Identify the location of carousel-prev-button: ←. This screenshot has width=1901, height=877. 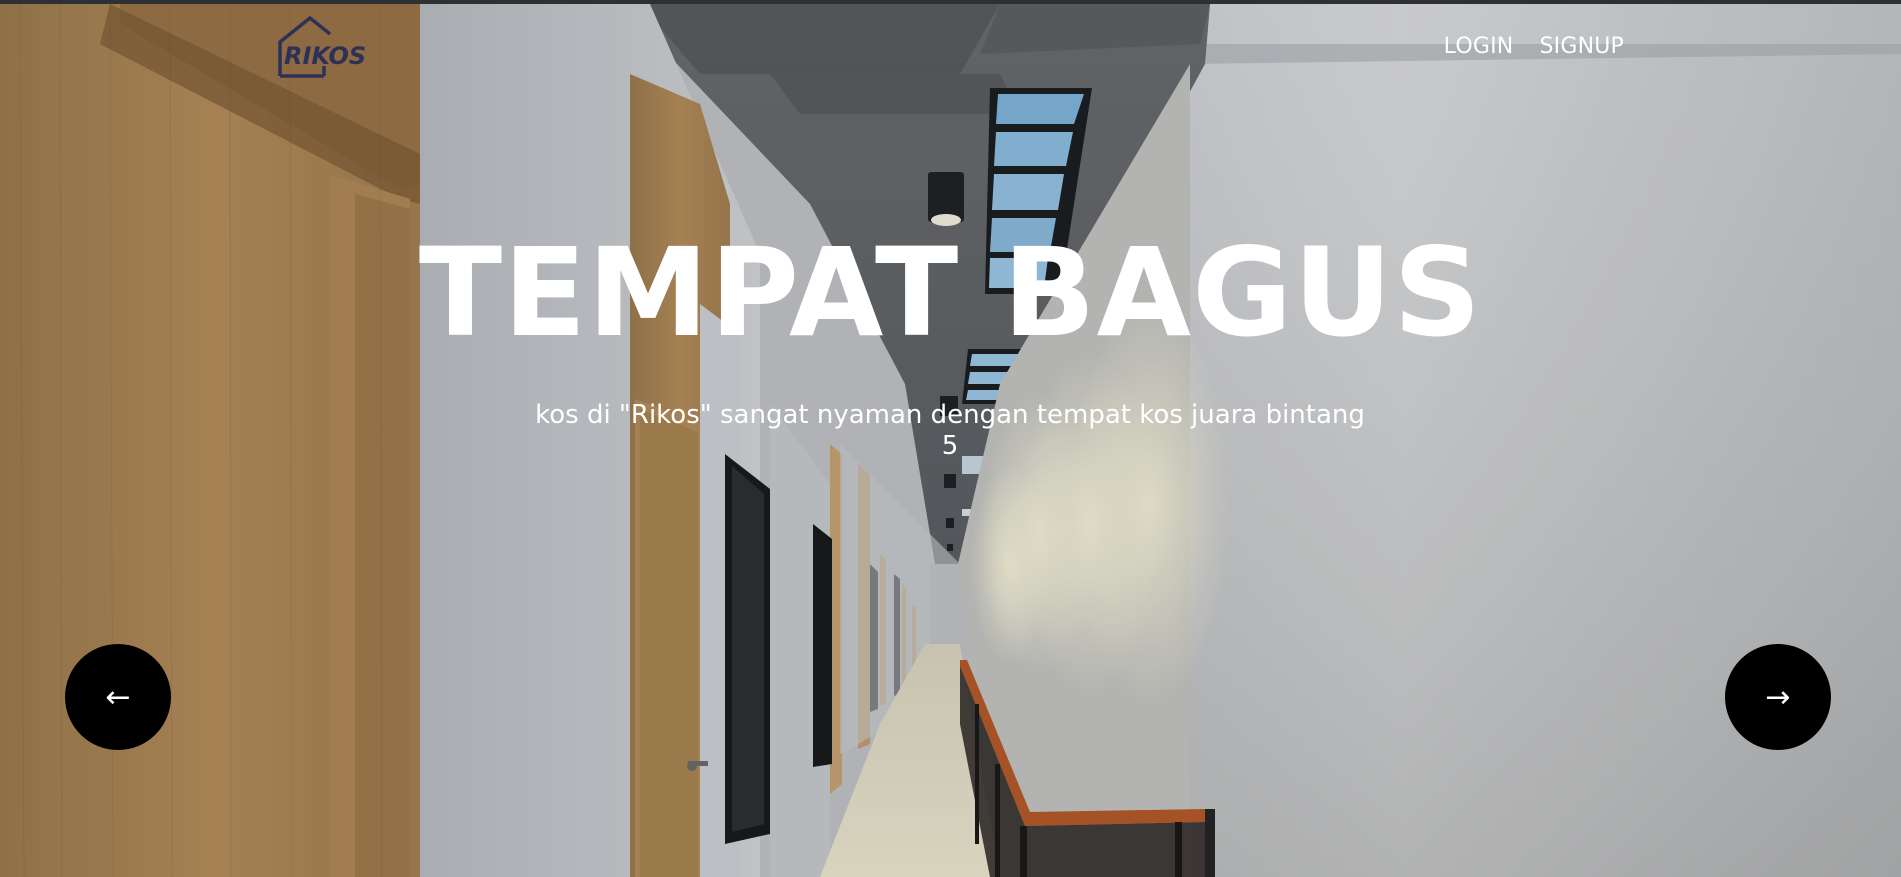
(118, 697).